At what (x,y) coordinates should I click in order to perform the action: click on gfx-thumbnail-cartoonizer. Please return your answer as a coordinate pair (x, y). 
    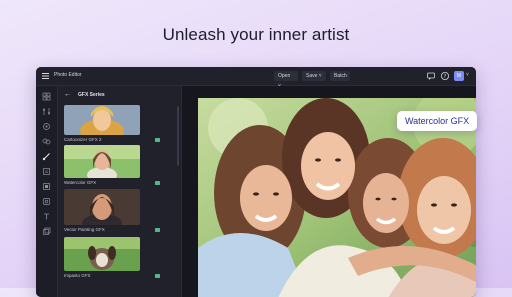
    Looking at the image, I should click on (102, 120).